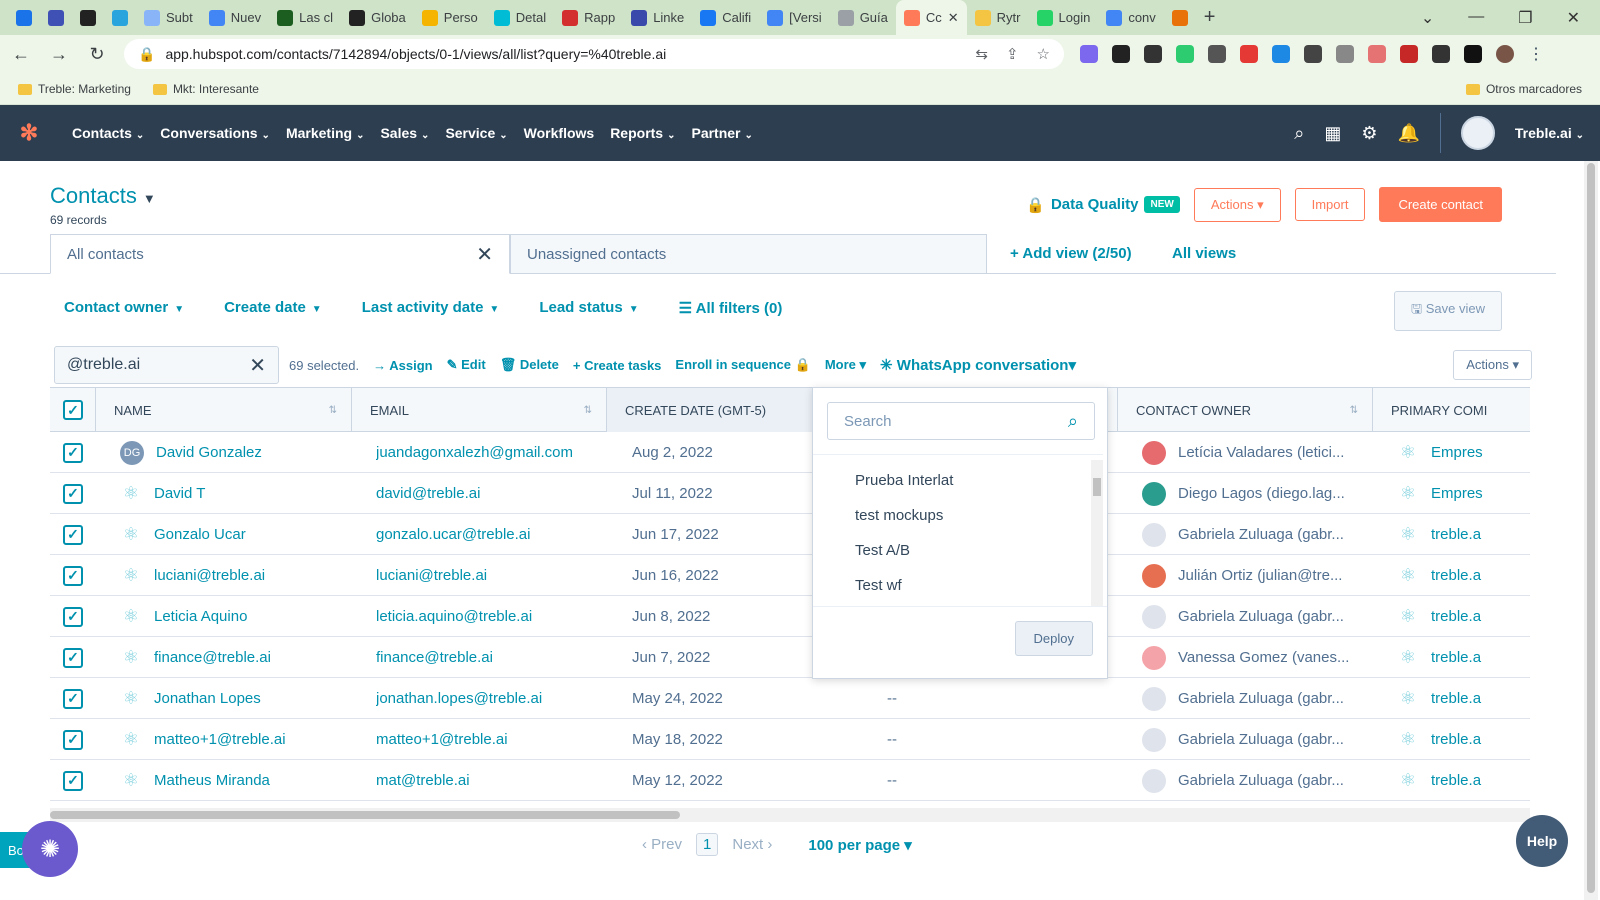 This screenshot has height=900, width=1600. Describe the element at coordinates (59, 54) in the screenshot. I see `forward-icon: →` at that location.